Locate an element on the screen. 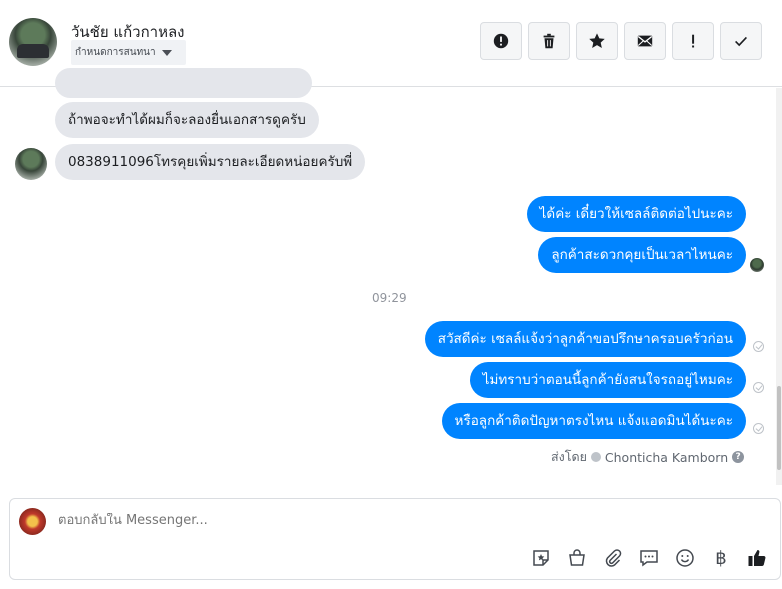 This screenshot has width=782, height=589. conversation-tag-label: กำหนดการสนทนา is located at coordinates (115, 52).